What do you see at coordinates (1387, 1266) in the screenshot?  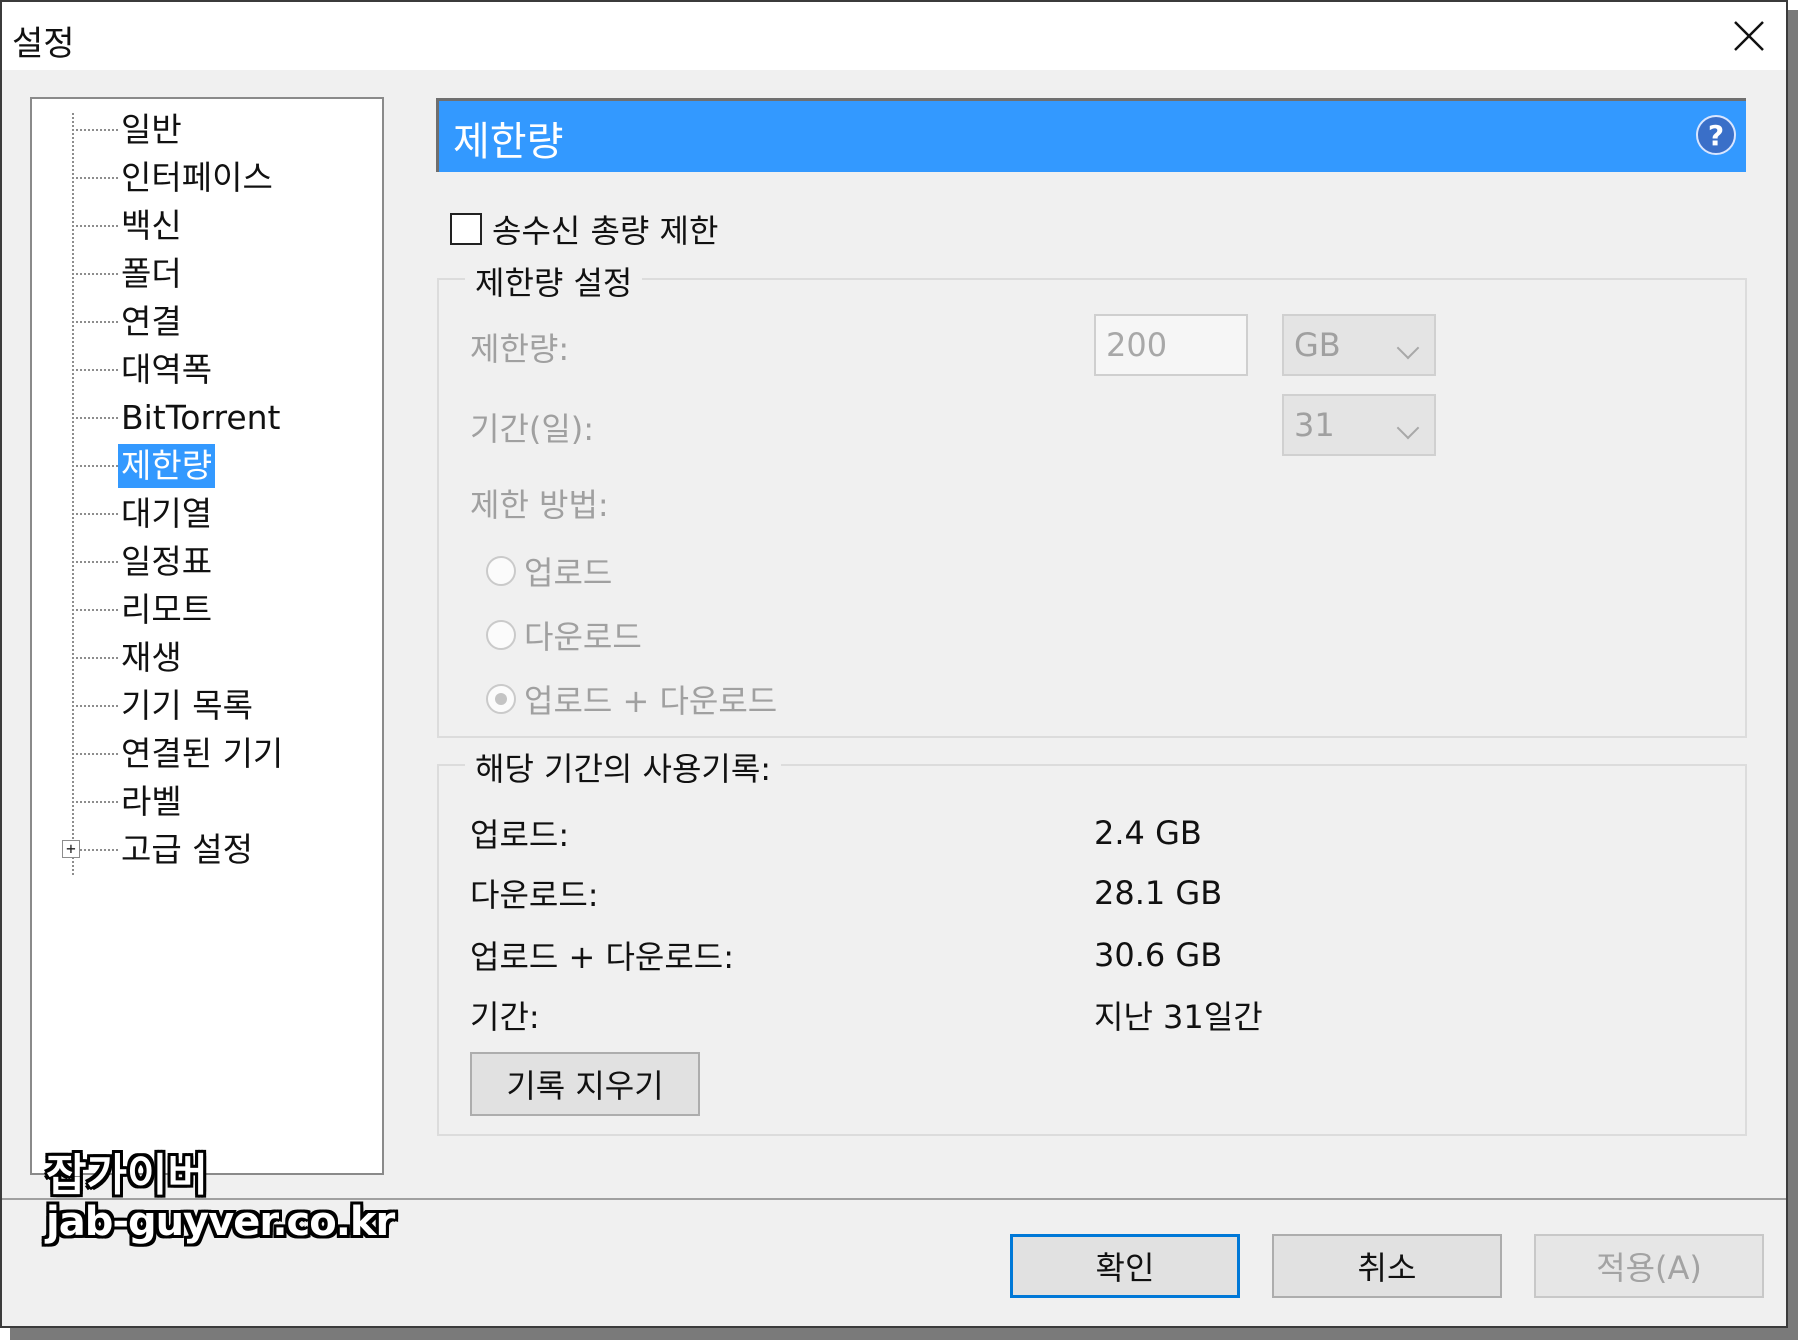 I see `cancel-button: 취소` at bounding box center [1387, 1266].